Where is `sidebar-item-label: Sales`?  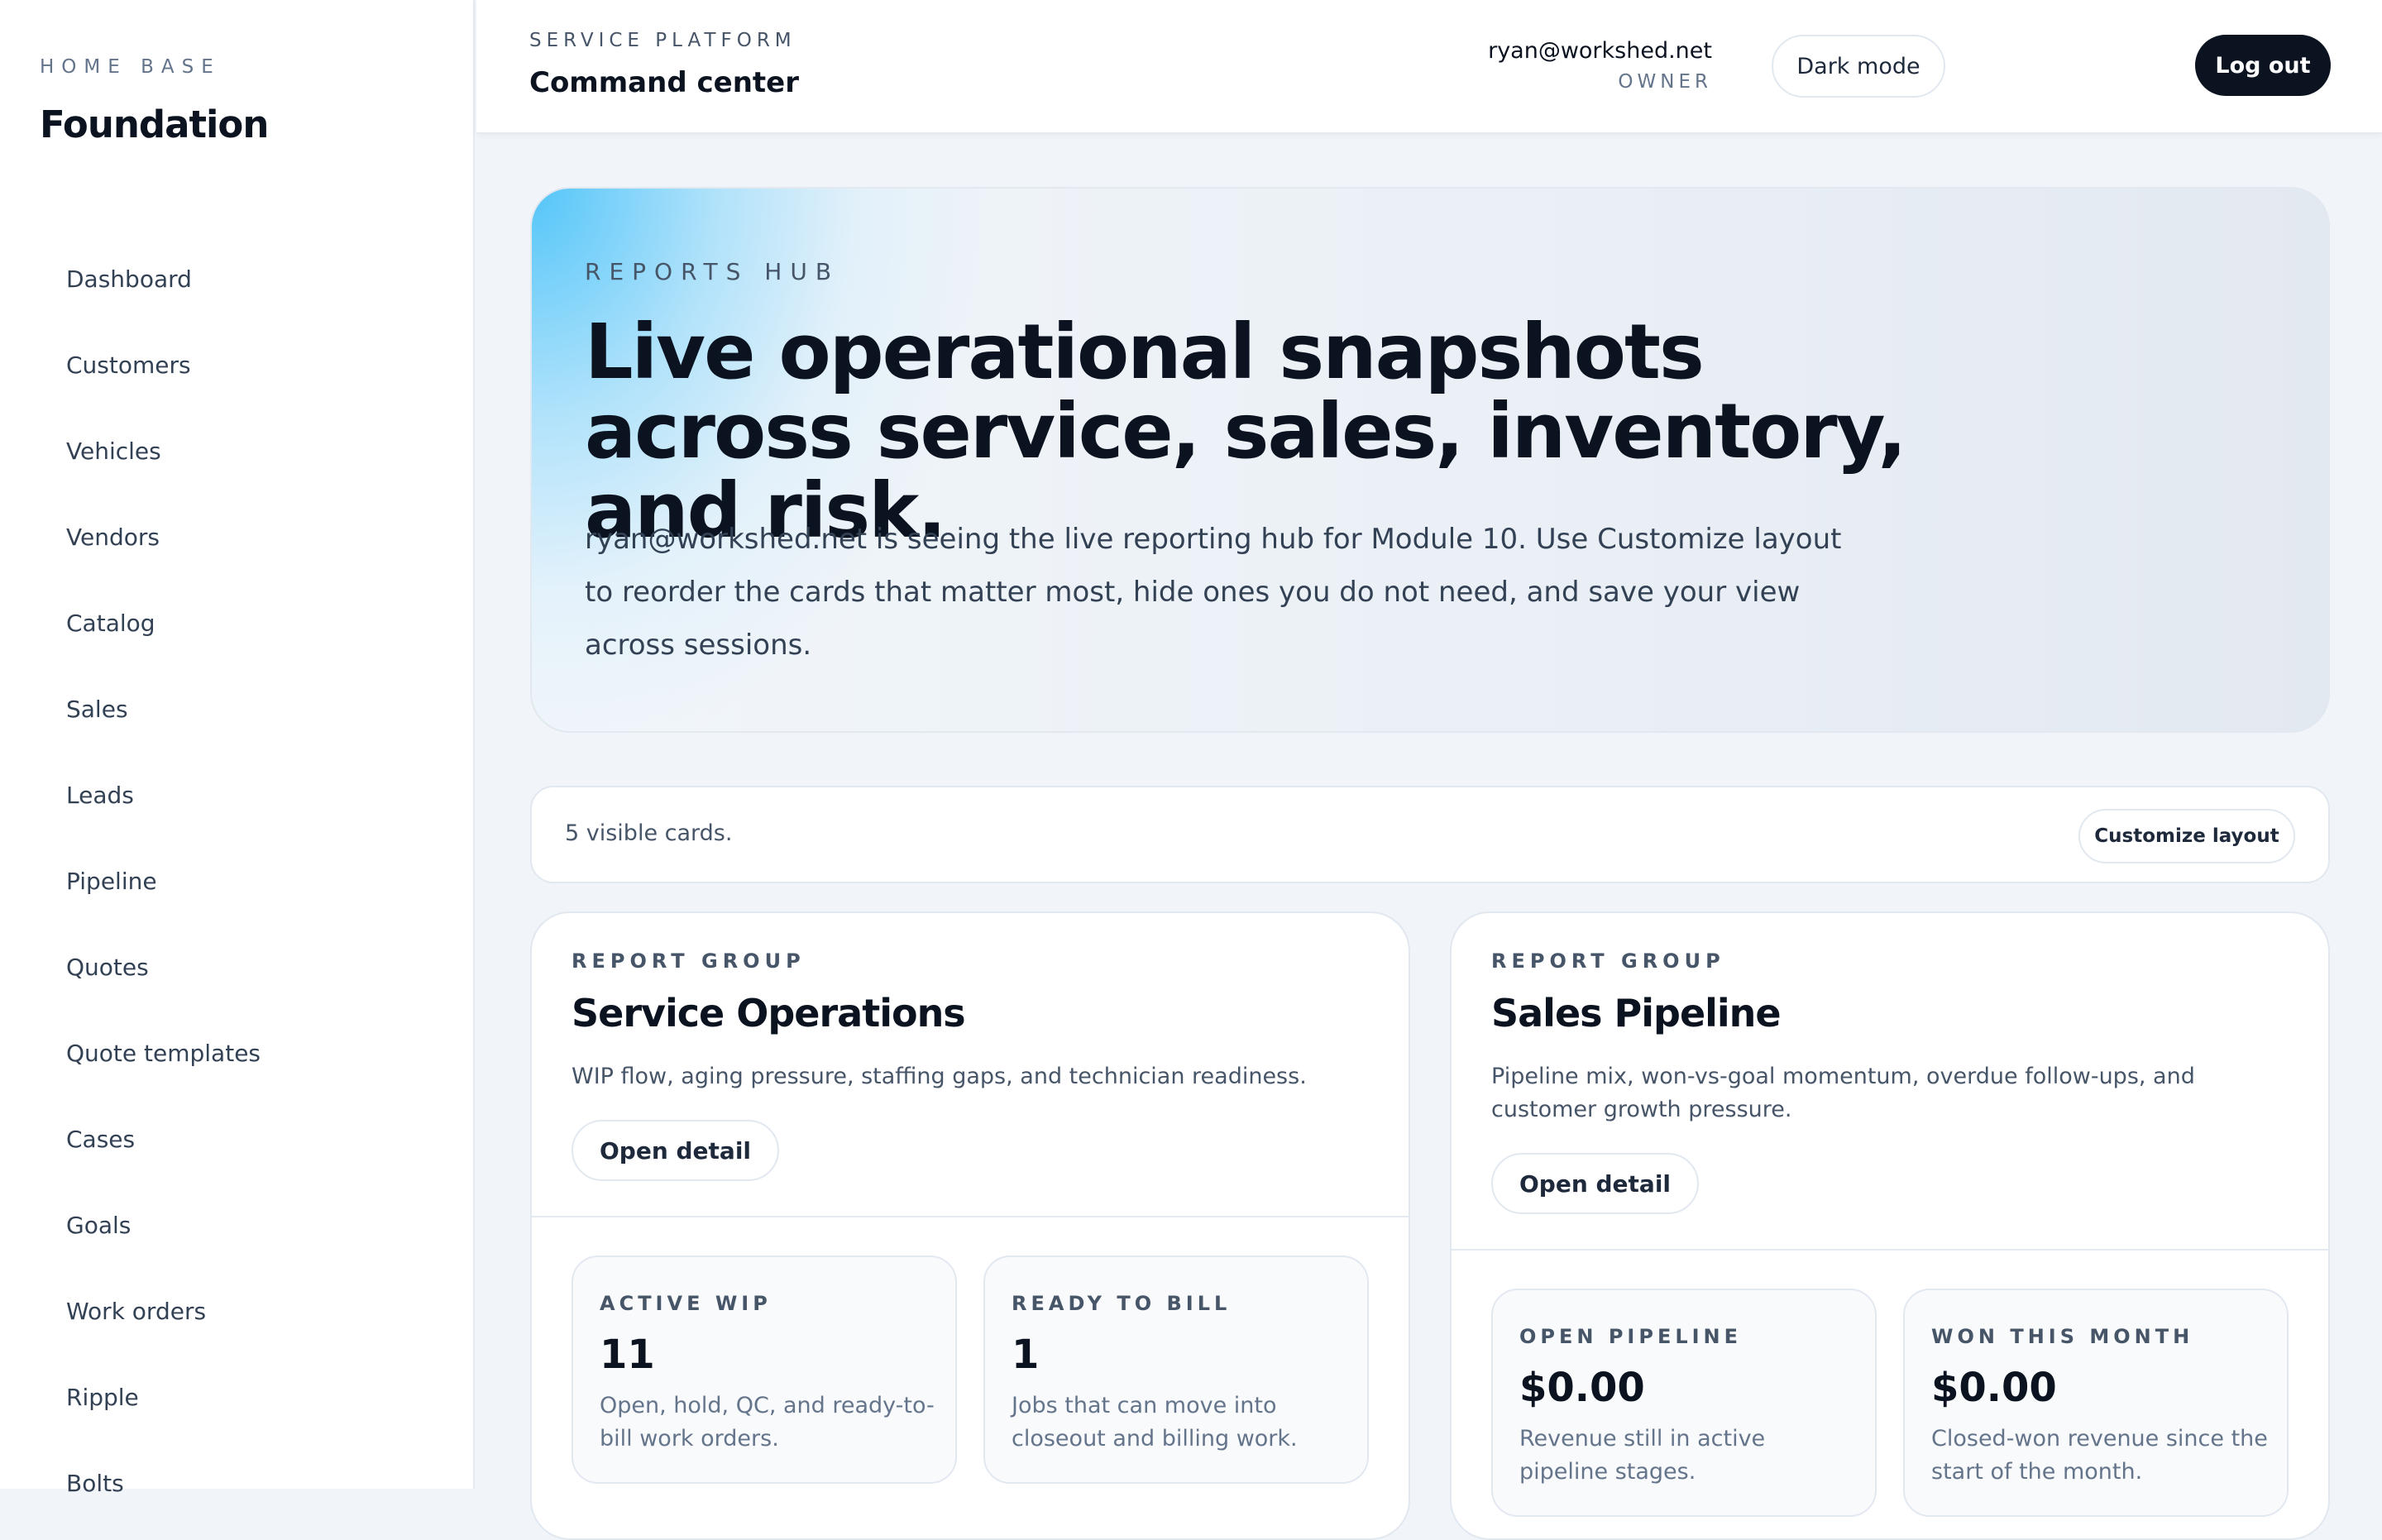
sidebar-item-label: Sales is located at coordinates (97, 709).